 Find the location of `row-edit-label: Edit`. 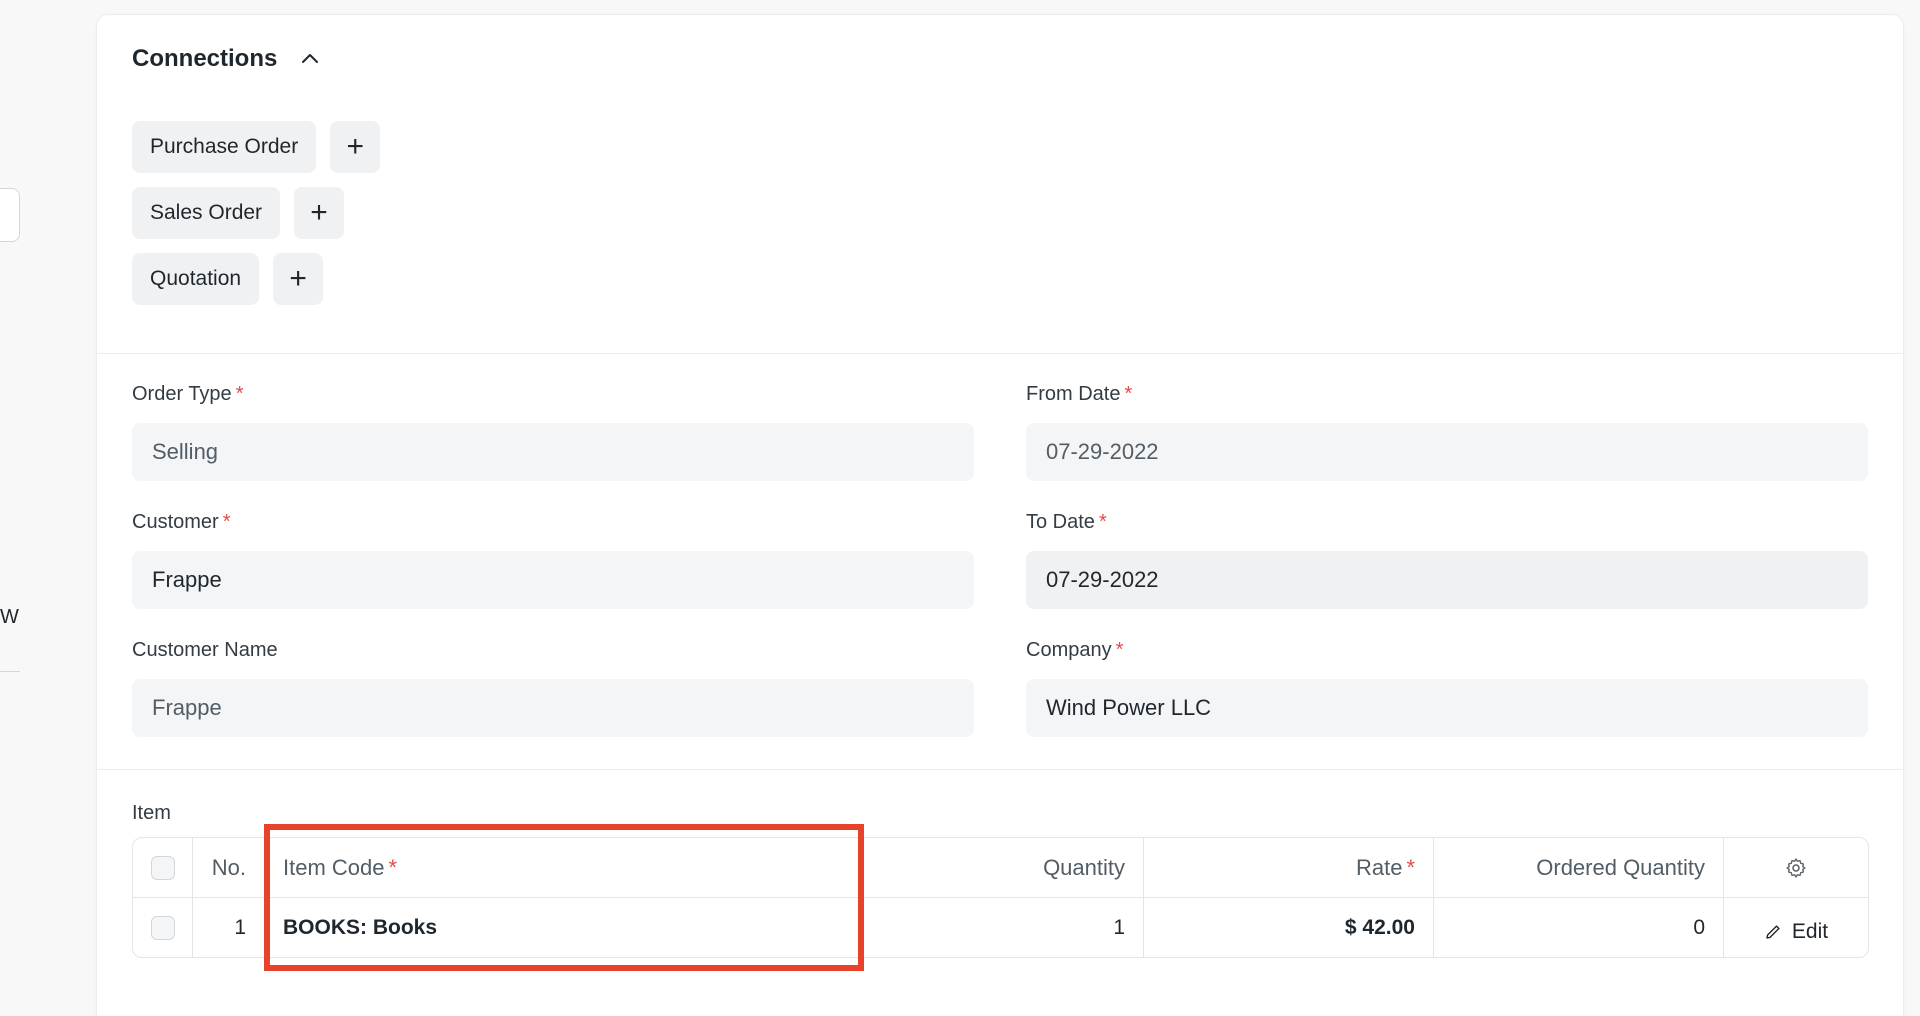

row-edit-label: Edit is located at coordinates (1810, 931).